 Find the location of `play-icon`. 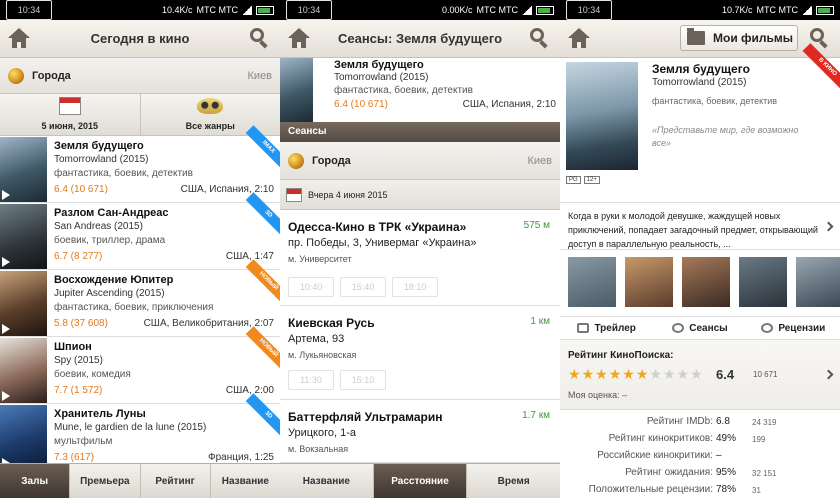

play-icon is located at coordinates (6, 329).